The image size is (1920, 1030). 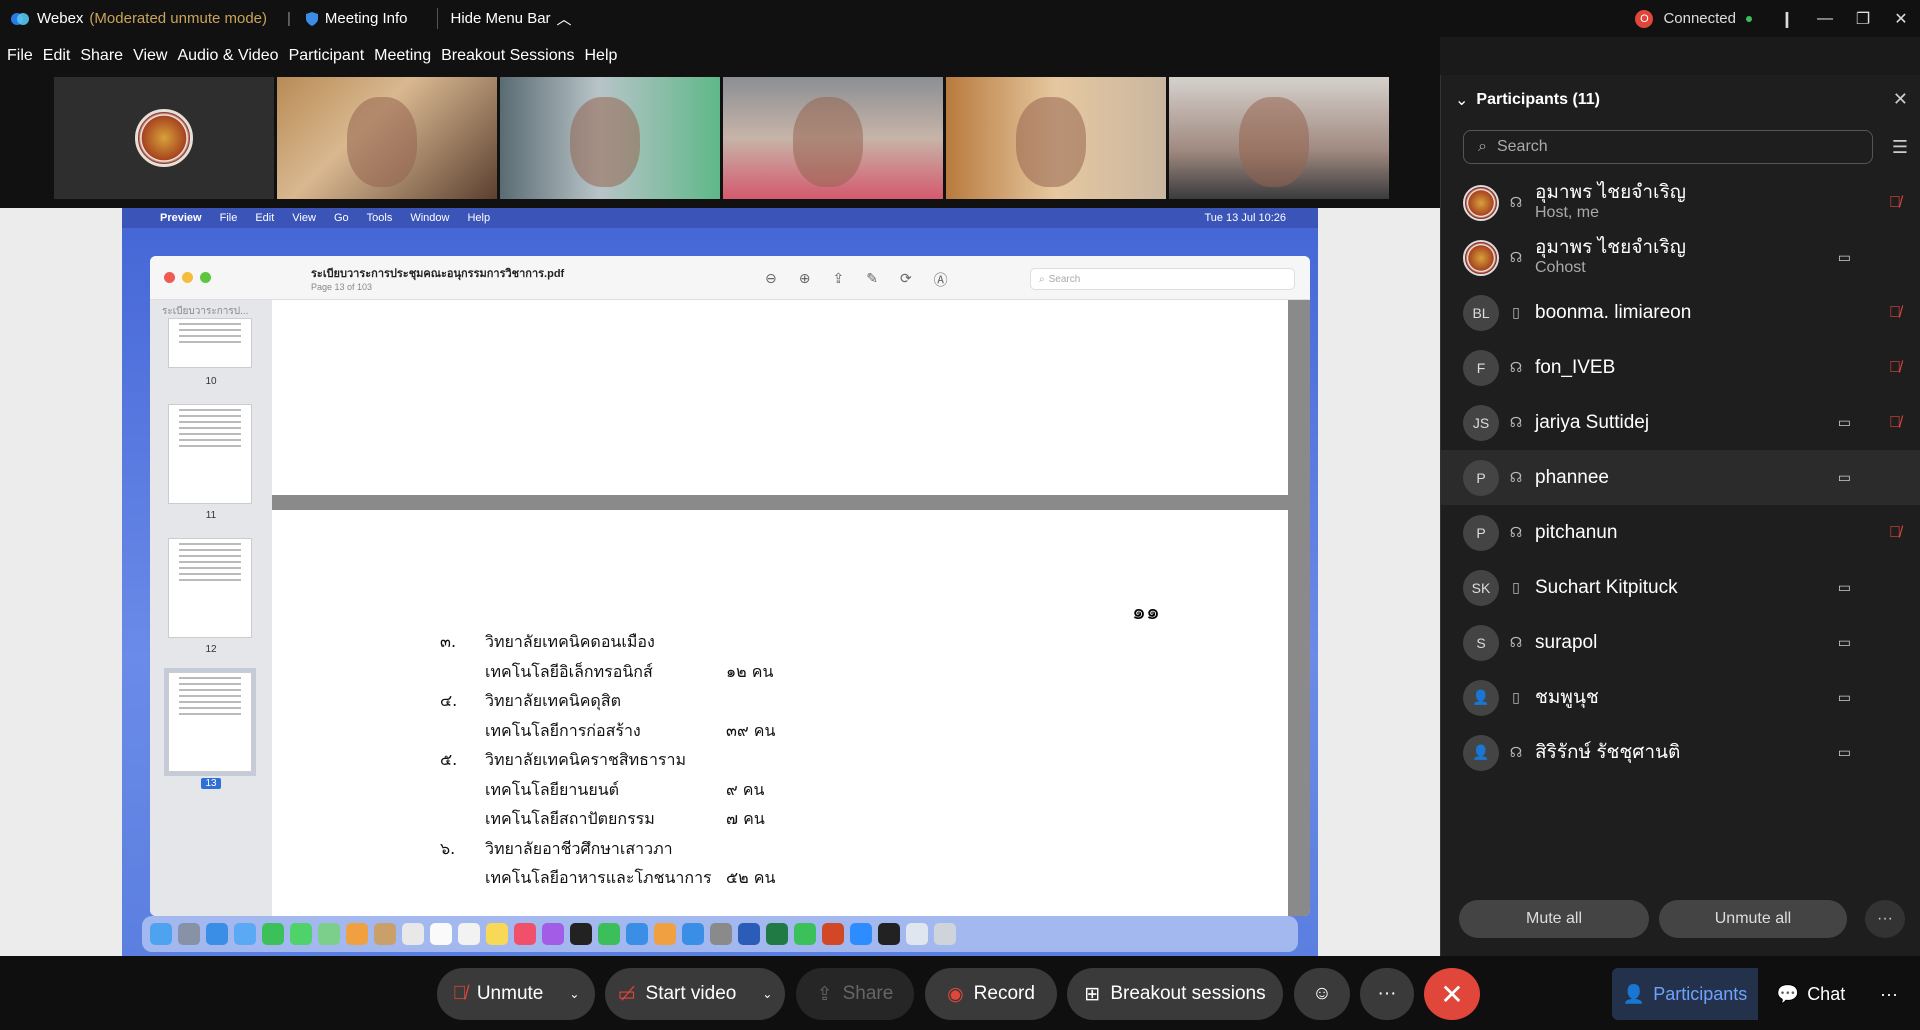 What do you see at coordinates (504, 18) in the screenshot?
I see `hide-menu-bar-button: Hide Menu Bar ︿` at bounding box center [504, 18].